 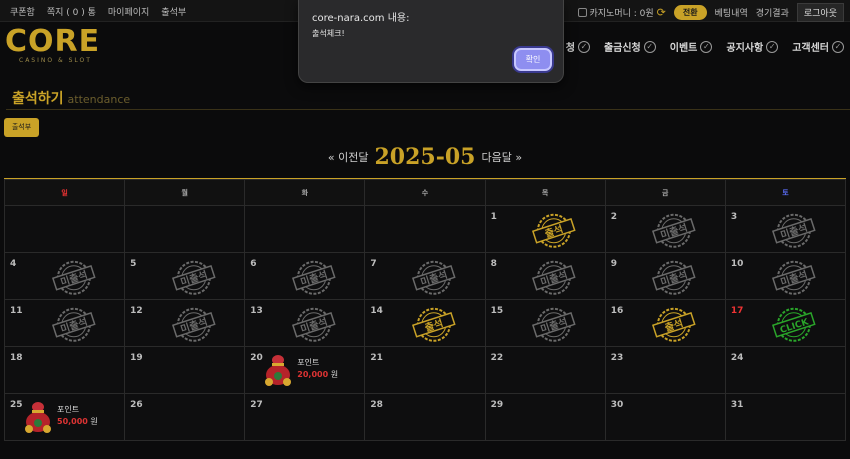 What do you see at coordinates (13, 264) in the screenshot?
I see `day-number: 4` at bounding box center [13, 264].